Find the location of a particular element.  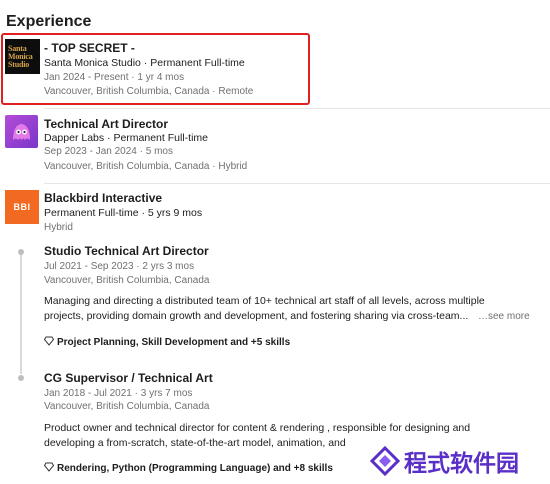

dapper-mascot-icon is located at coordinates (21, 132).